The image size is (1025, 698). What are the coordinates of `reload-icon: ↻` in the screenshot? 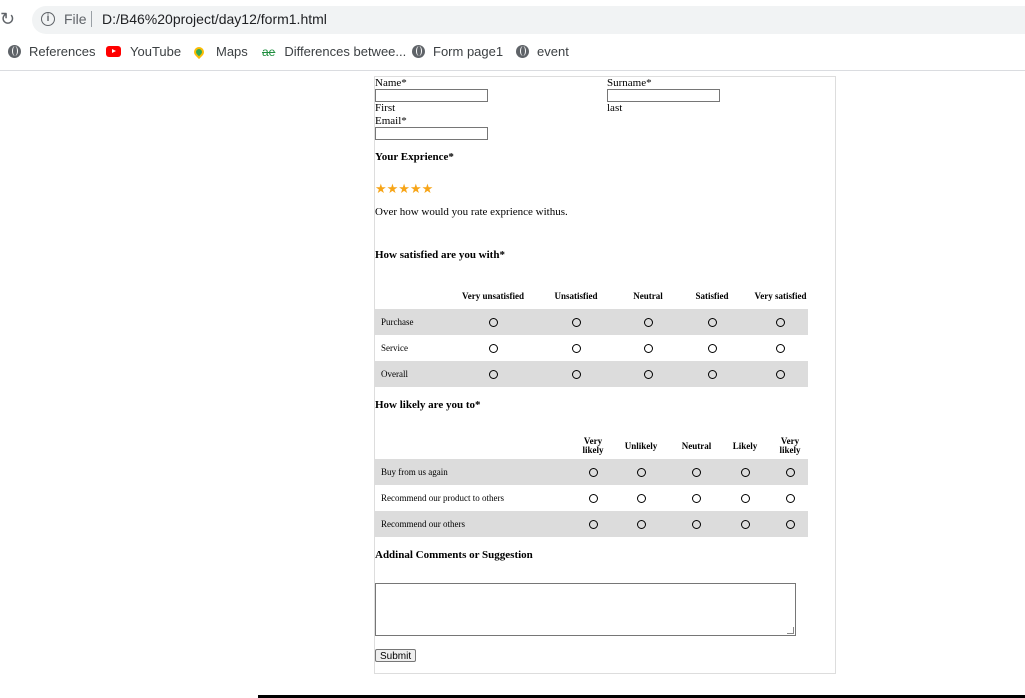 It's located at (7, 19).